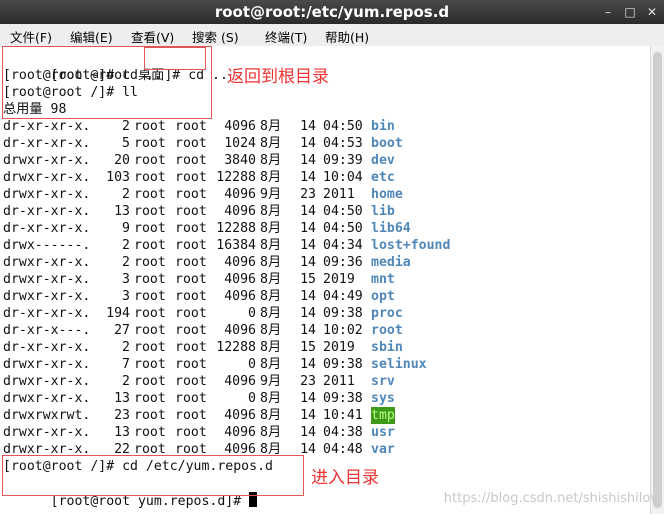 The height and width of the screenshot is (527, 664). What do you see at coordinates (47, 415) in the screenshot?
I see `listing-perm: drwxrwxrwt.` at bounding box center [47, 415].